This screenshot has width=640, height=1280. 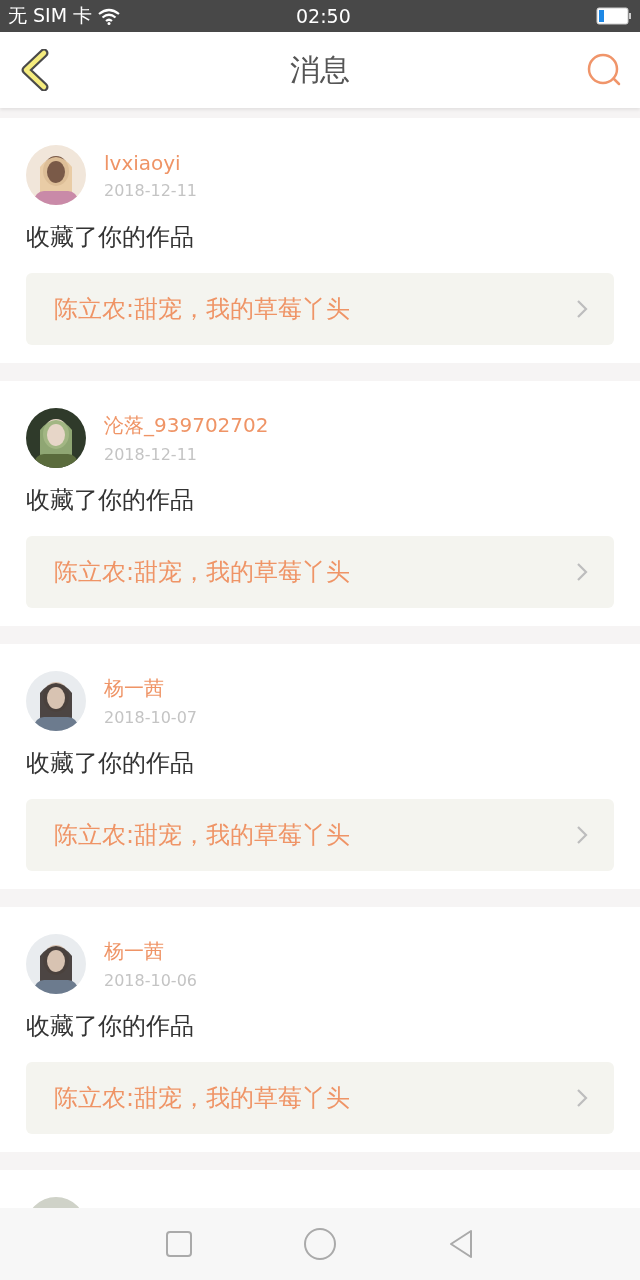 I want to click on clock-time: 02:50, so click(x=323, y=16).